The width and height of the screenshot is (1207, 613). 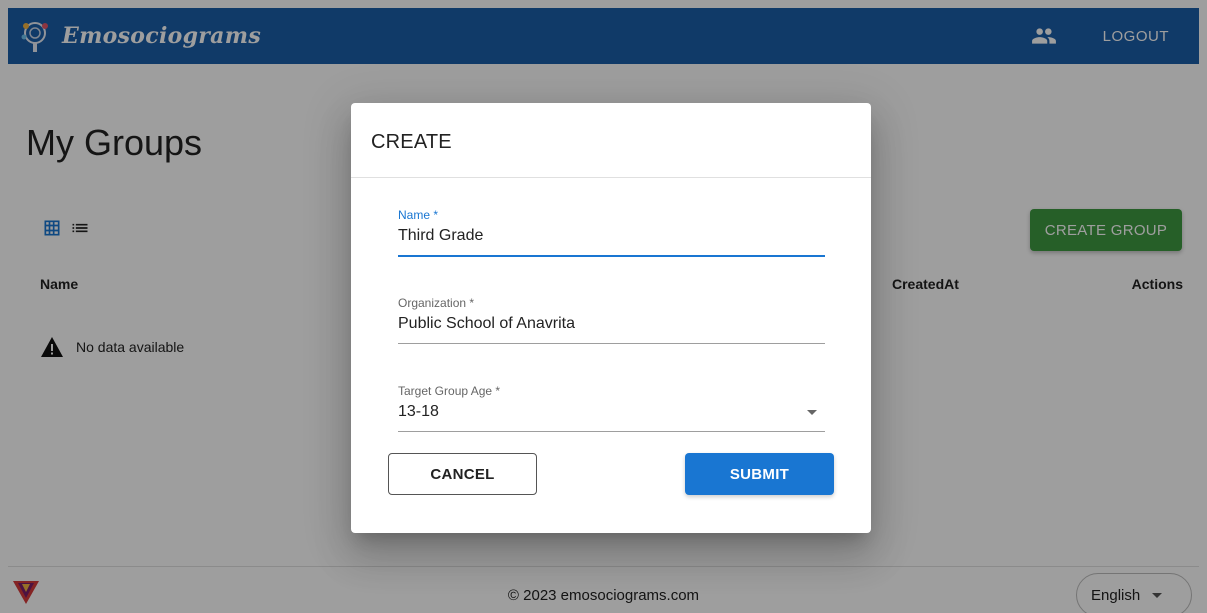 I want to click on name-field: Name *, so click(x=611, y=232).